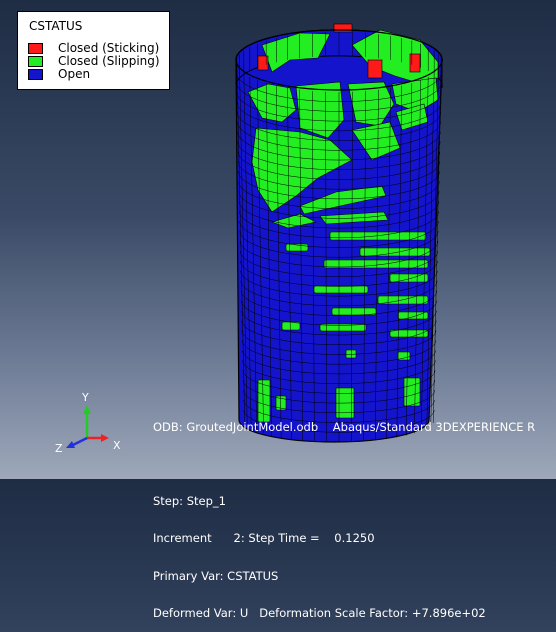  What do you see at coordinates (87, 409) in the screenshot?
I see `y-arrow-head-icon` at bounding box center [87, 409].